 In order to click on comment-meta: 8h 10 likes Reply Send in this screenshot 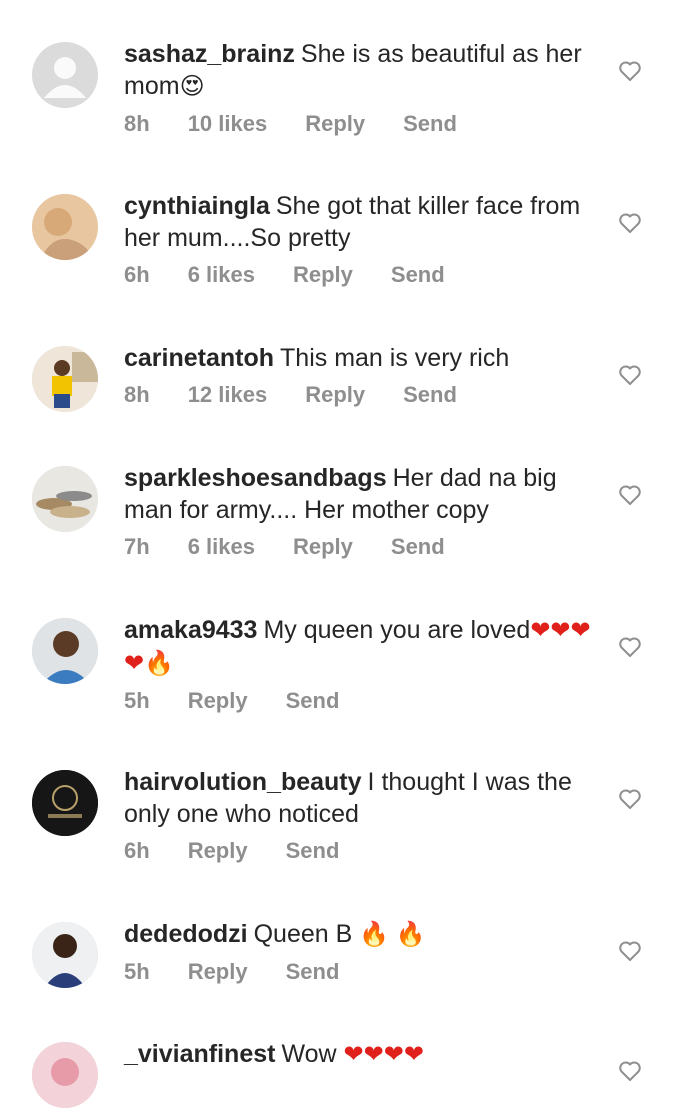, I will do `click(359, 124)`.